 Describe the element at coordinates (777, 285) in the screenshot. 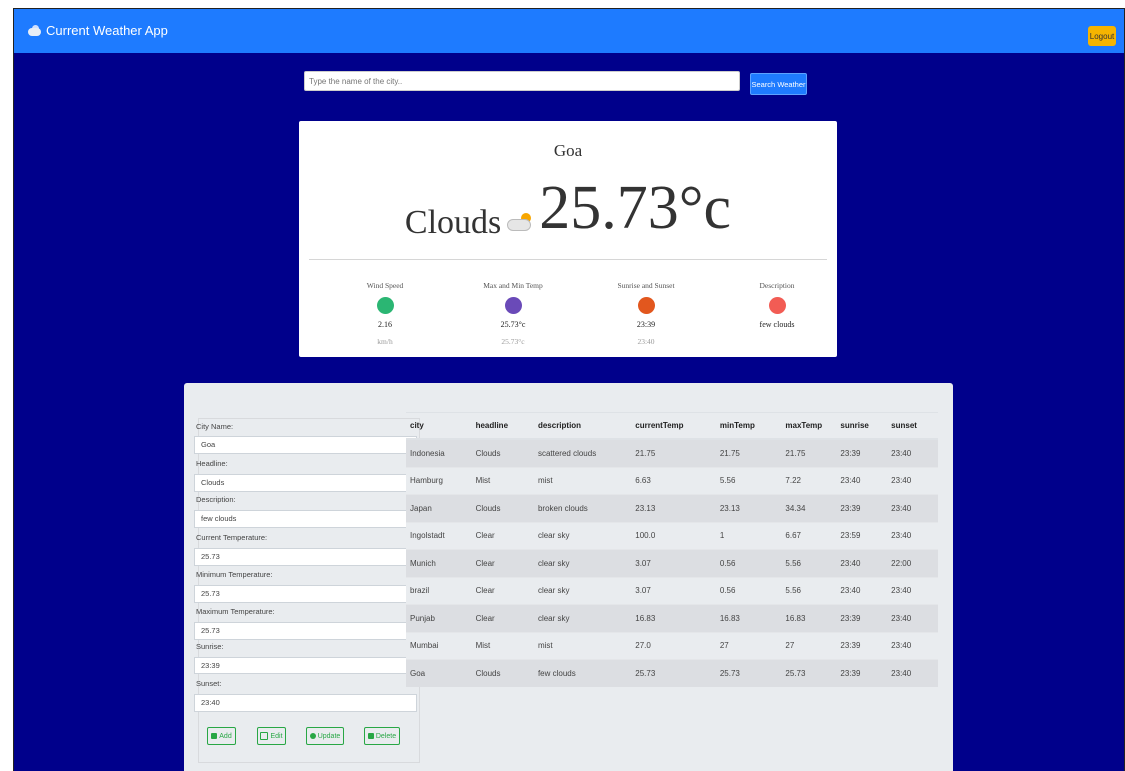

I see `stat-title: Description` at that location.